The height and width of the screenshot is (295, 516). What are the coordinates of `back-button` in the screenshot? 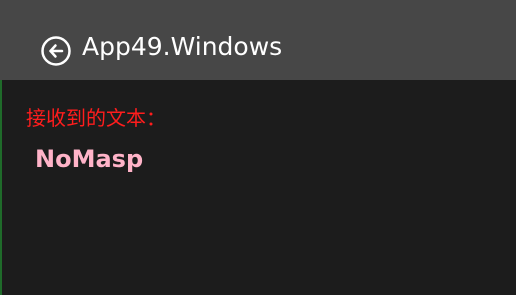 It's located at (56, 51).